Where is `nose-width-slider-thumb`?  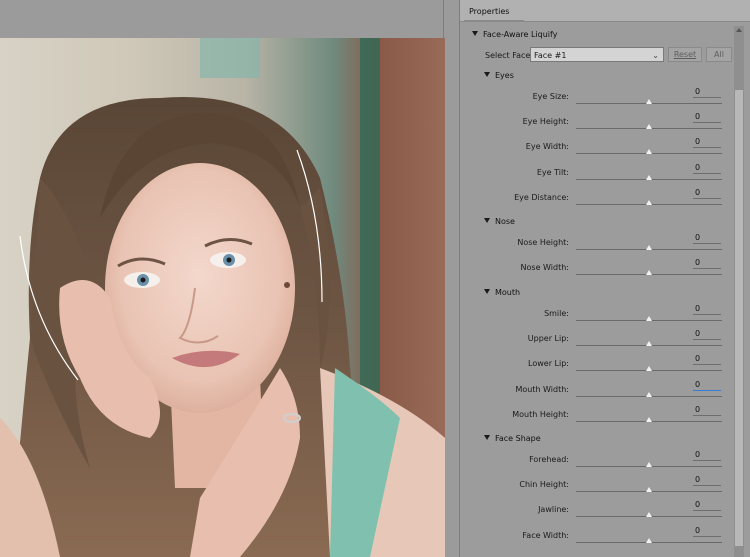 nose-width-slider-thumb is located at coordinates (649, 273).